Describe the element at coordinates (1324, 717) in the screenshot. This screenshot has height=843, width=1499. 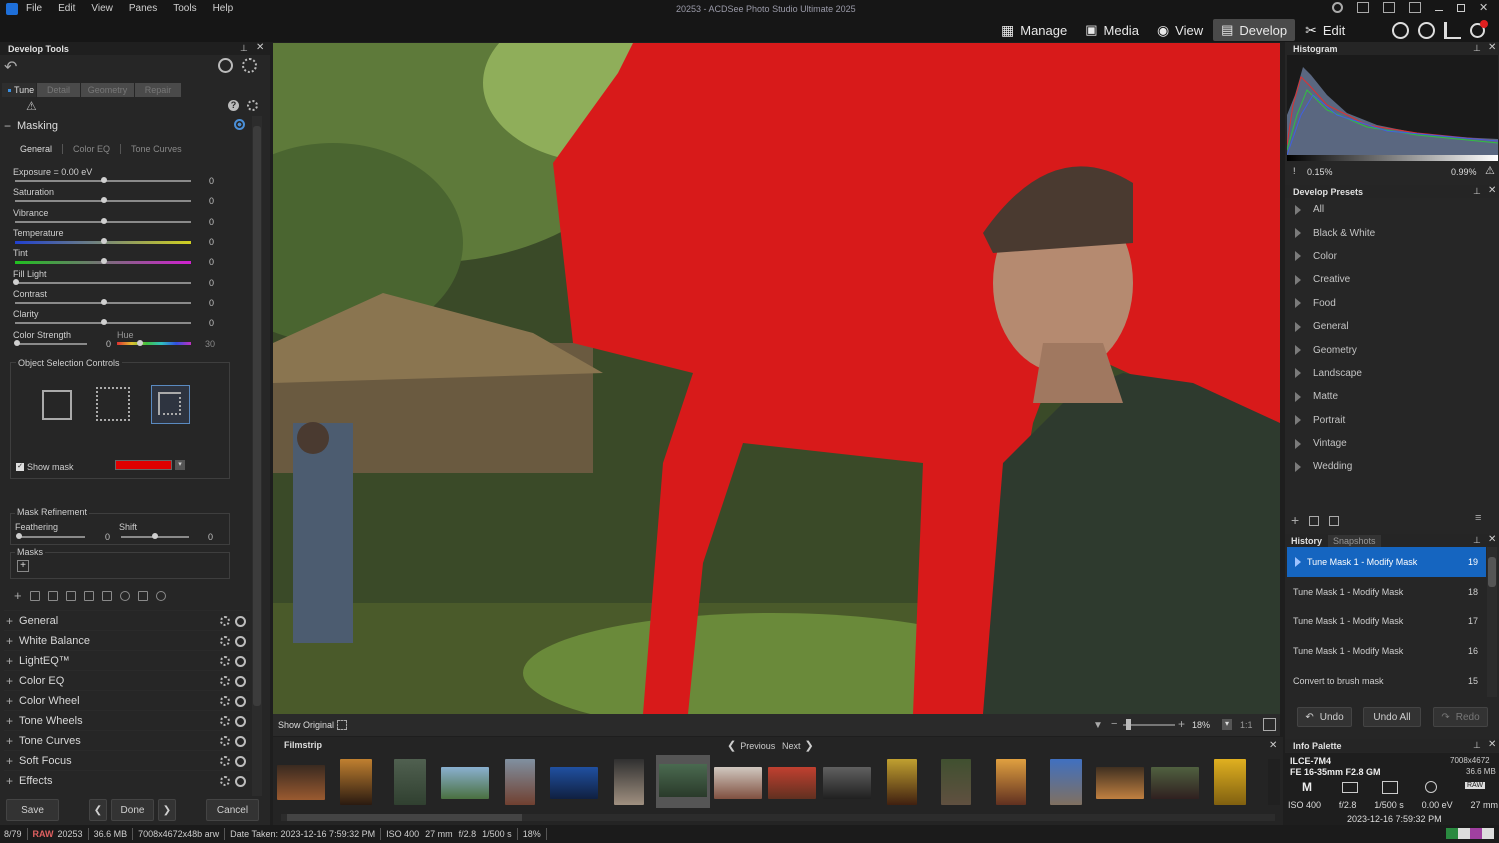
I see `undo-button: ↶ Undo` at that location.